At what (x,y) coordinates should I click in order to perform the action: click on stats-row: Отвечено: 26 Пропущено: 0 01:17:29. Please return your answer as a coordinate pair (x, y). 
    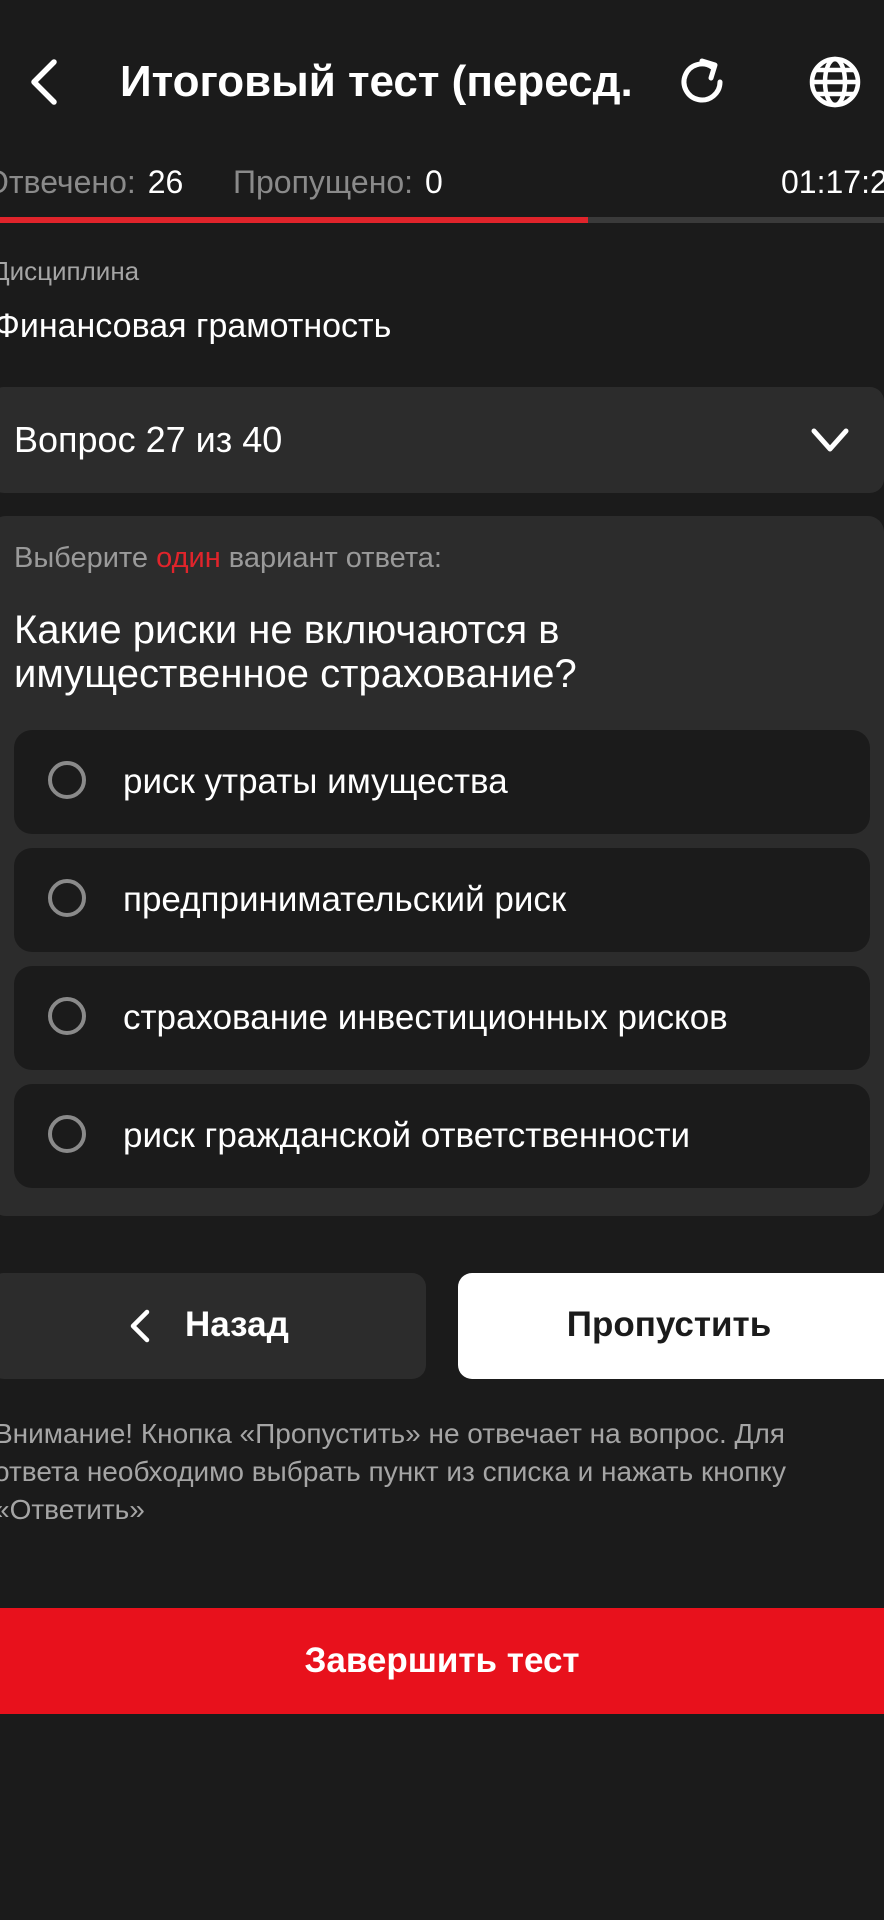
    Looking at the image, I should click on (442, 185).